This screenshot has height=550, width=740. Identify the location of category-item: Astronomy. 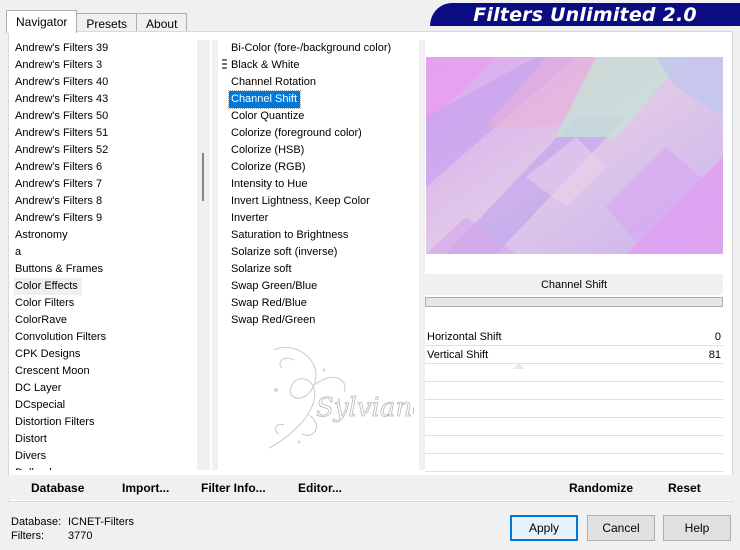
(106, 235).